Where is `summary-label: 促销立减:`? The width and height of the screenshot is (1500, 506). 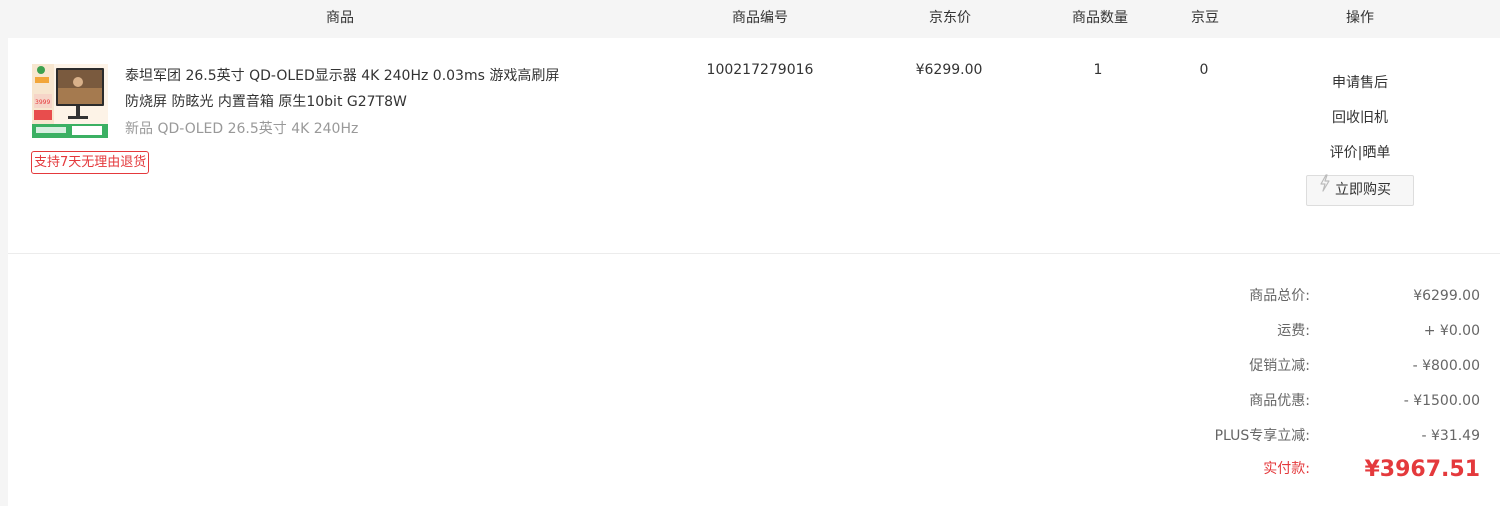 summary-label: 促销立减: is located at coordinates (1279, 366).